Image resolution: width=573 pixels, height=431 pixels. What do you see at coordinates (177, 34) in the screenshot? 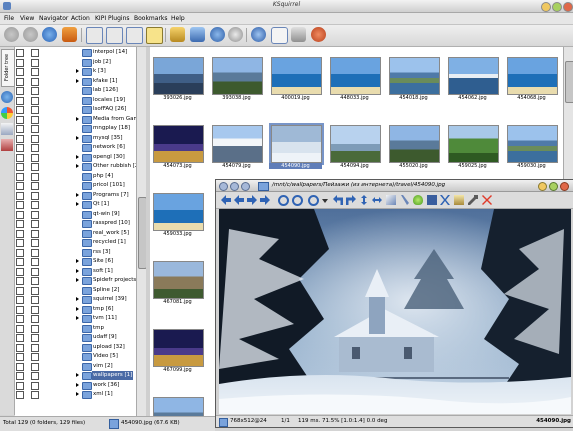
I see `open-viewer-icon` at bounding box center [177, 34].